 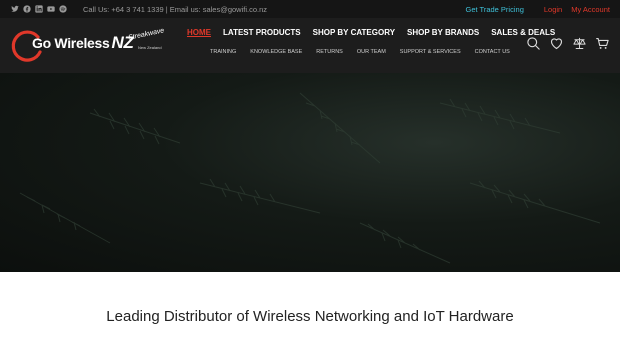 What do you see at coordinates (568, 43) in the screenshot?
I see `header-actions` at bounding box center [568, 43].